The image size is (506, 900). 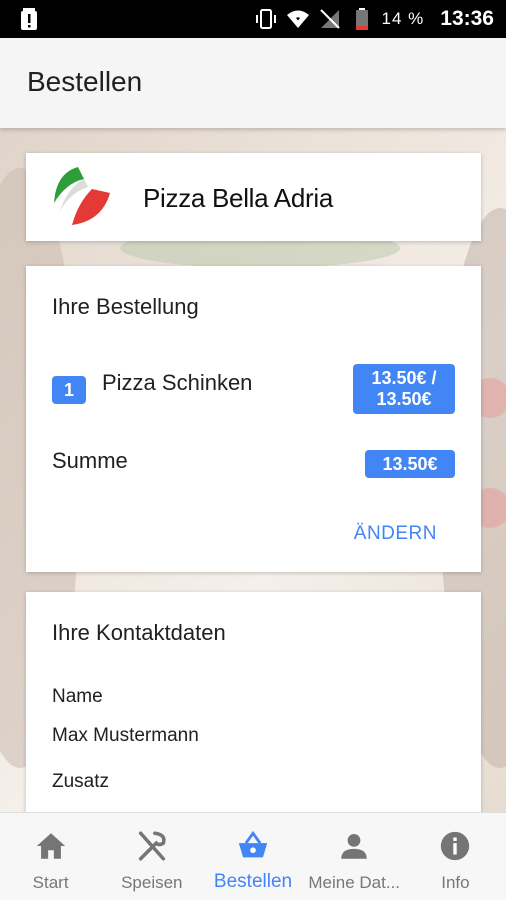 What do you see at coordinates (50, 882) in the screenshot?
I see `nav-label-start: Start` at bounding box center [50, 882].